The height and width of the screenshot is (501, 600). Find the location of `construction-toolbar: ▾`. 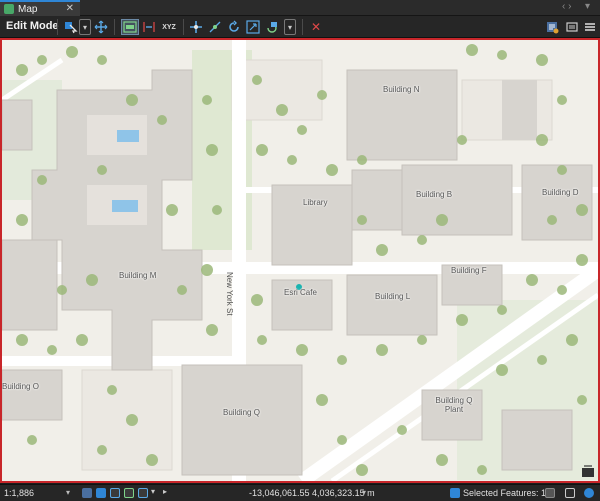

construction-toolbar: ▾ is located at coordinates (304, 482).